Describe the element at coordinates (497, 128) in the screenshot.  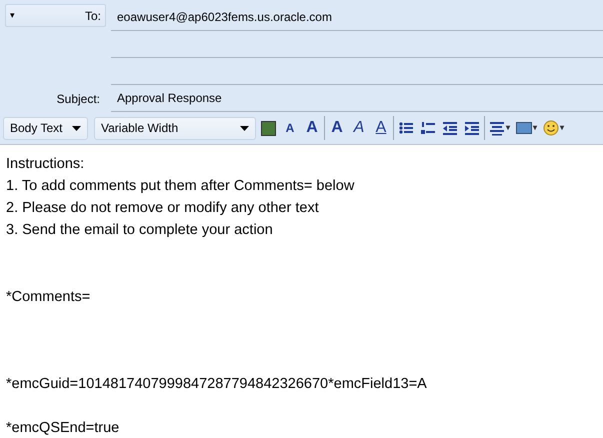
I see `align-icon` at that location.